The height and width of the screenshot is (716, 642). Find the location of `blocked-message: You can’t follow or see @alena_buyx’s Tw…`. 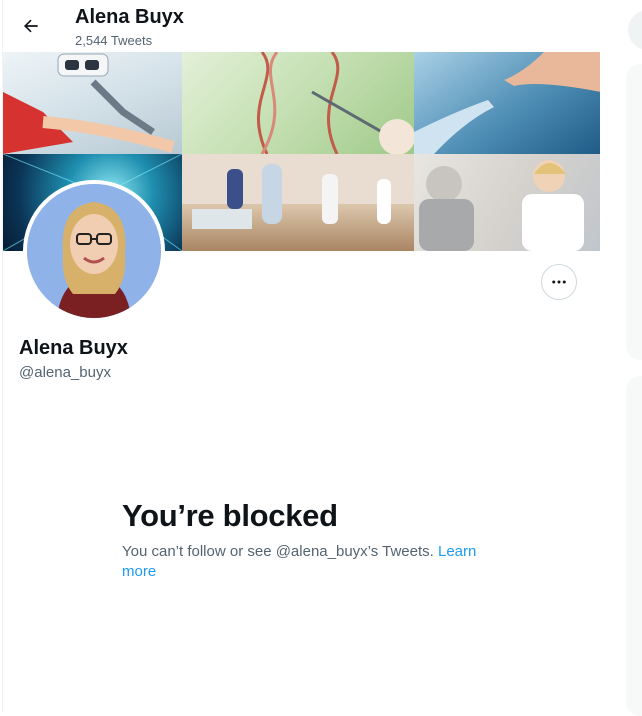

blocked-message: You can’t follow or see @alena_buyx’s Tw… is located at coordinates (307, 562).